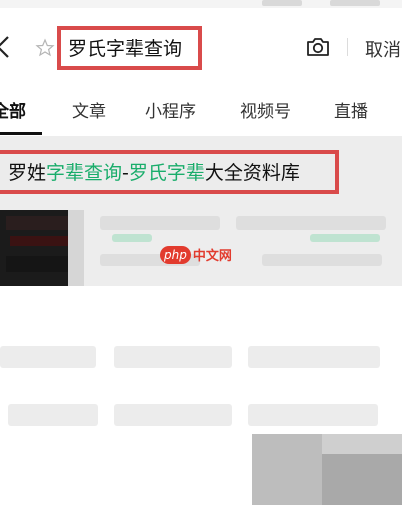  I want to click on watermark-text: 中文网, so click(212, 256).